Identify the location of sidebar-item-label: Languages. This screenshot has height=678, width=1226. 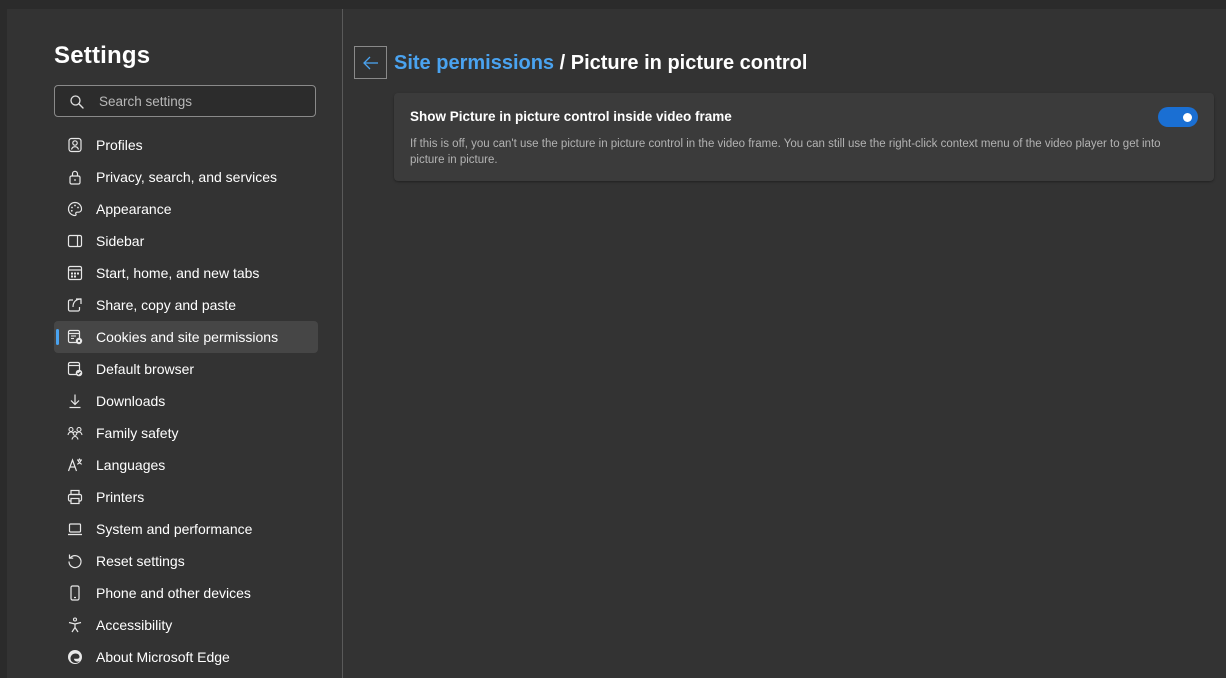
(131, 465).